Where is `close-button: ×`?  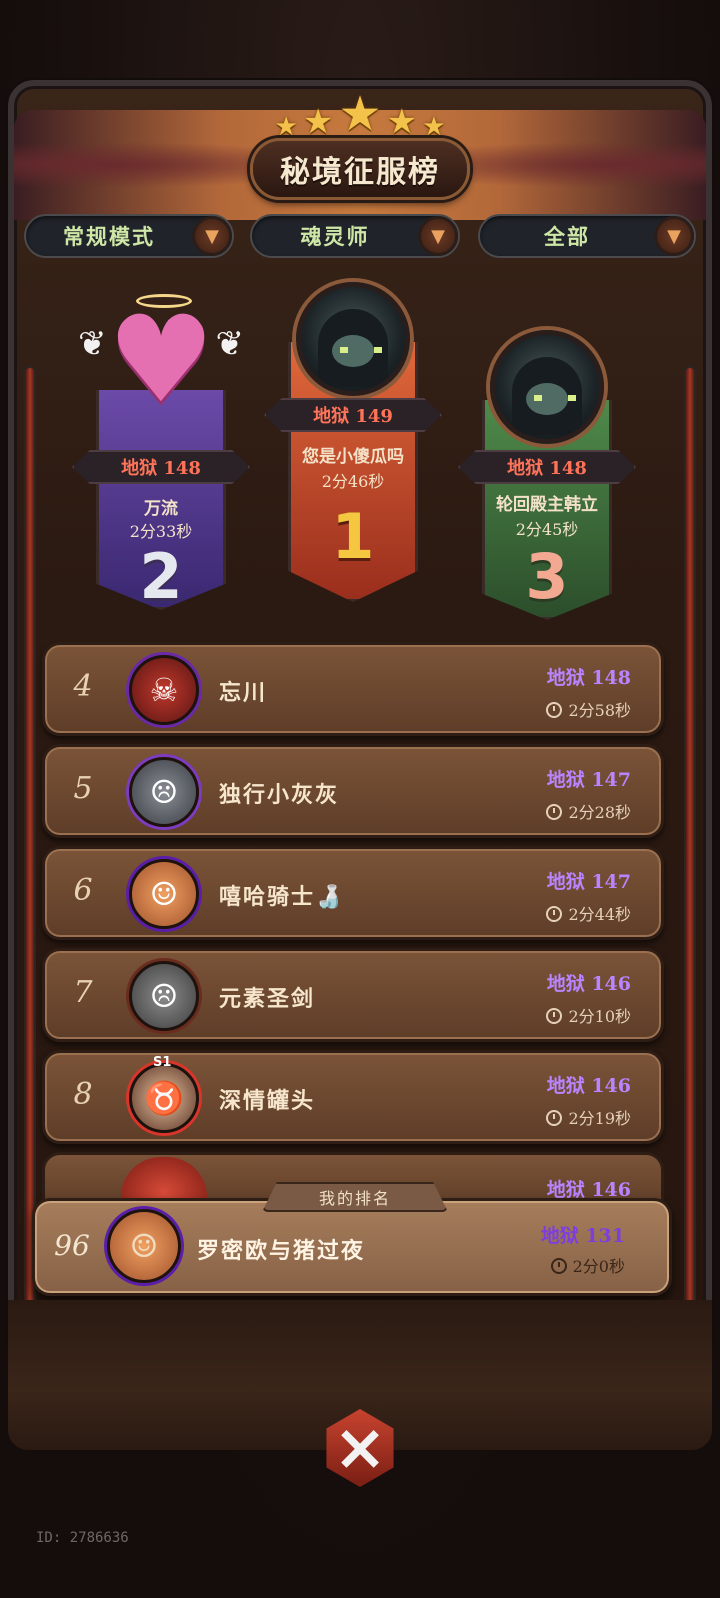
close-button: × is located at coordinates (360, 1448).